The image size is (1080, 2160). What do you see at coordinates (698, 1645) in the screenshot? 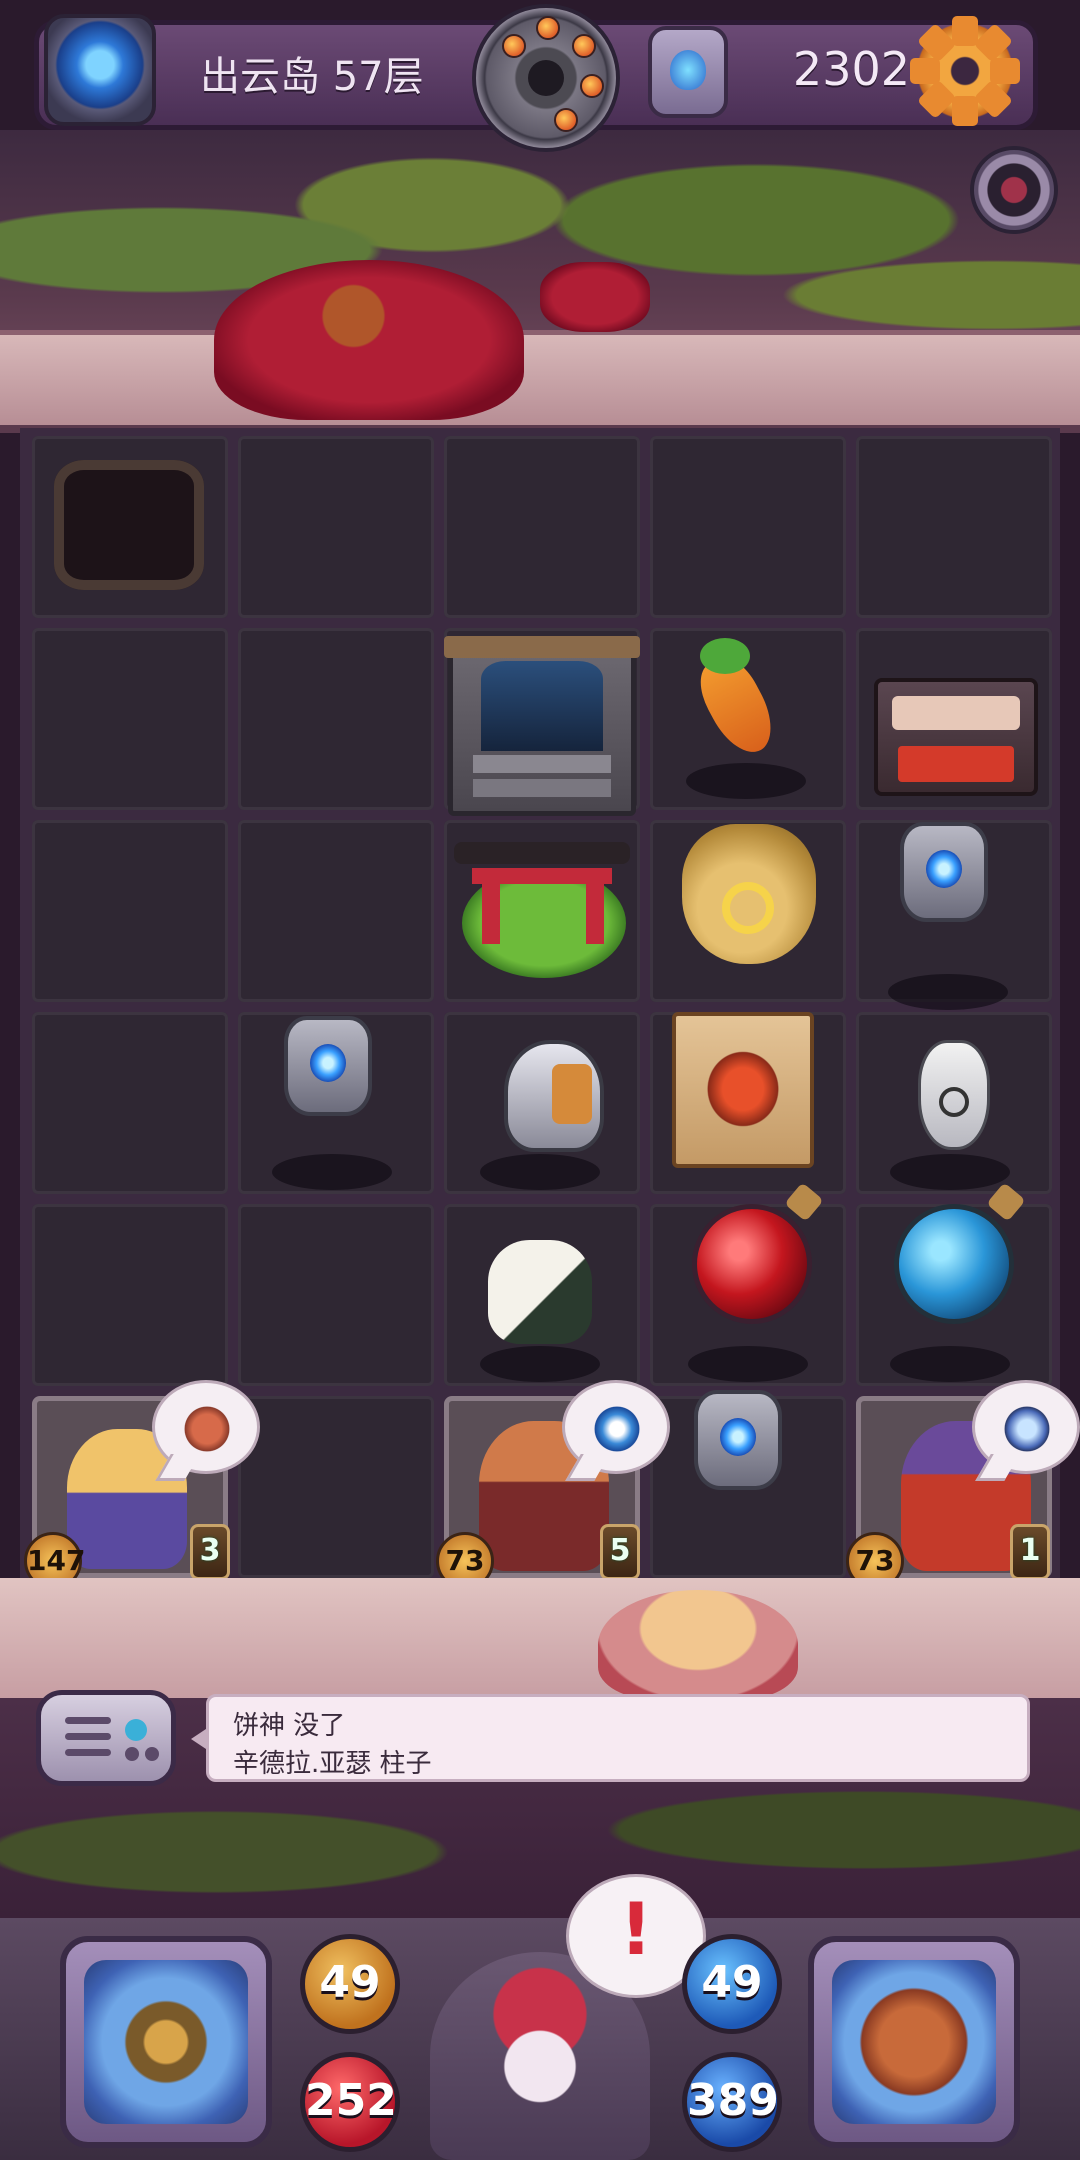
I see `peach-creature` at bounding box center [698, 1645].